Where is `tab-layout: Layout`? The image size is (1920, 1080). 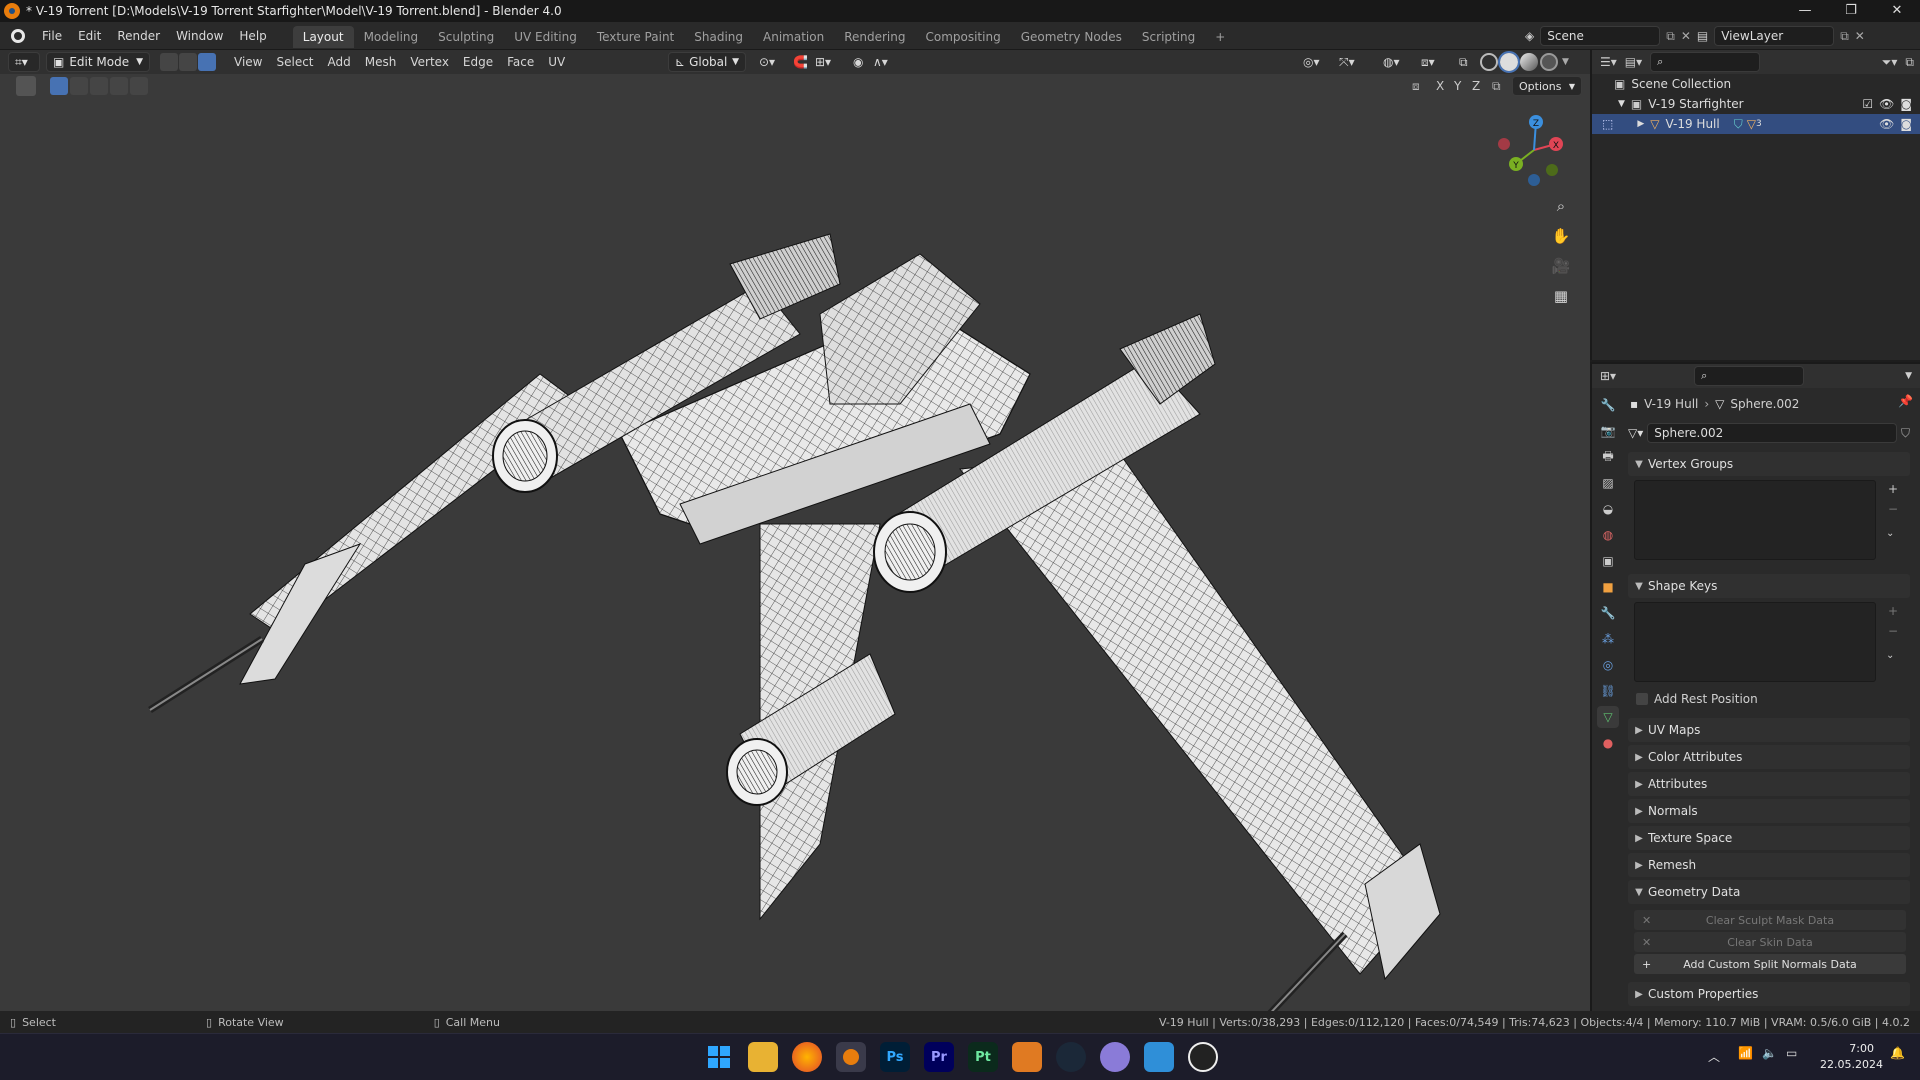
tab-layout: Layout is located at coordinates (323, 37).